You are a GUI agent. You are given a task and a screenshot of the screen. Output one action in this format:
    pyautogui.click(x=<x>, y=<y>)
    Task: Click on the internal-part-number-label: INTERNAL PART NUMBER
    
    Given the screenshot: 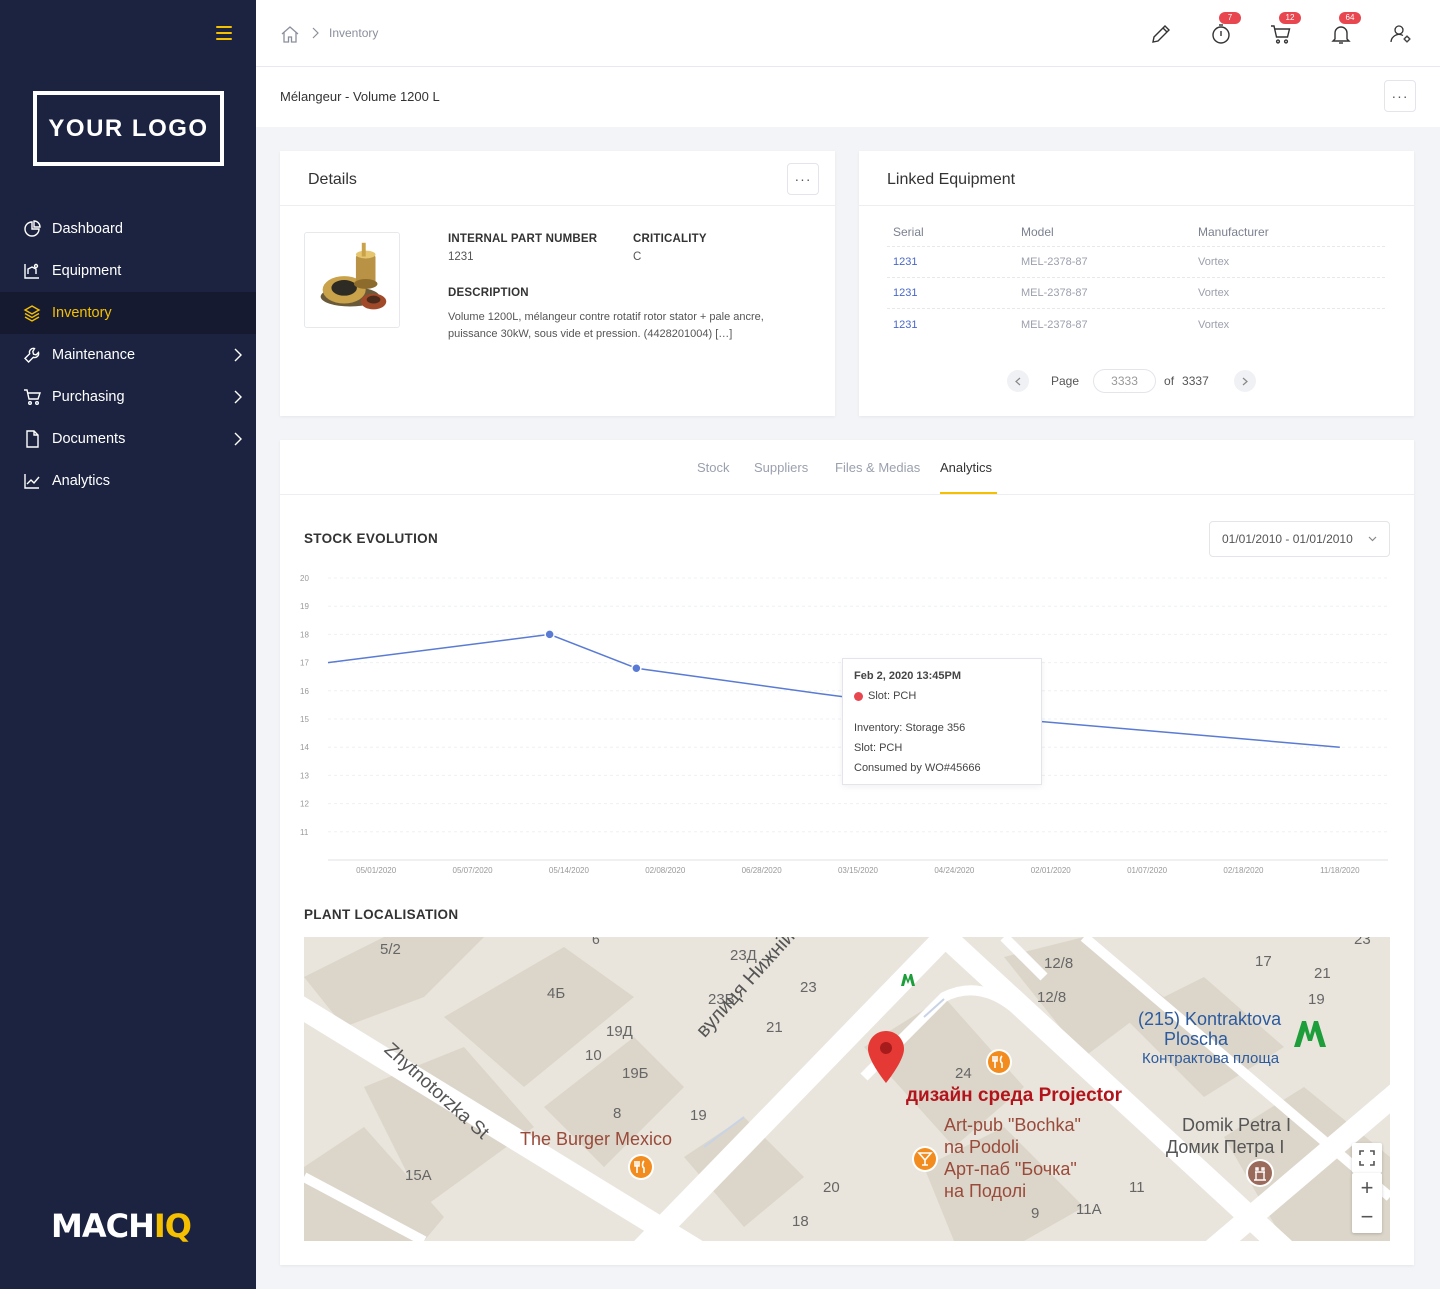 What is the action you would take?
    pyautogui.click(x=523, y=239)
    